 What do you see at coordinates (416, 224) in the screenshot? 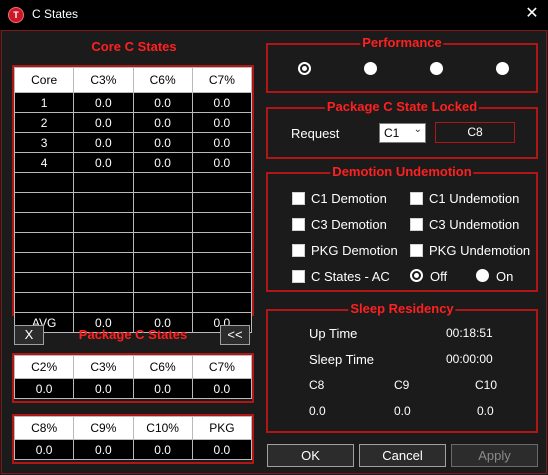
I see `c3-undemotion-checkbox` at bounding box center [416, 224].